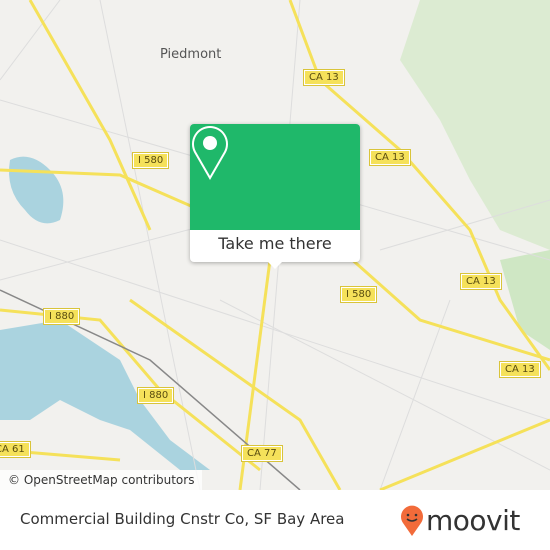  Describe the element at coordinates (36, 190) in the screenshot. I see `lake` at that location.